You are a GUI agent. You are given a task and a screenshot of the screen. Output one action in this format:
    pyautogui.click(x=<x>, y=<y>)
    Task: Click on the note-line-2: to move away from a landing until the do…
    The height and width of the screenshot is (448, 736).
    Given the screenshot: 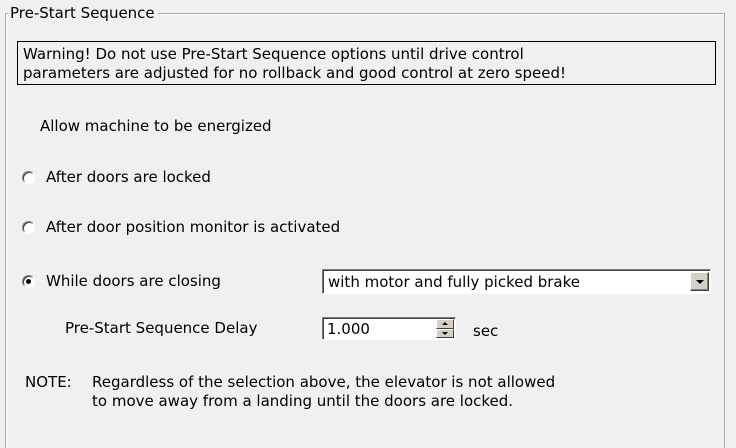 What is the action you would take?
    pyautogui.click(x=303, y=401)
    